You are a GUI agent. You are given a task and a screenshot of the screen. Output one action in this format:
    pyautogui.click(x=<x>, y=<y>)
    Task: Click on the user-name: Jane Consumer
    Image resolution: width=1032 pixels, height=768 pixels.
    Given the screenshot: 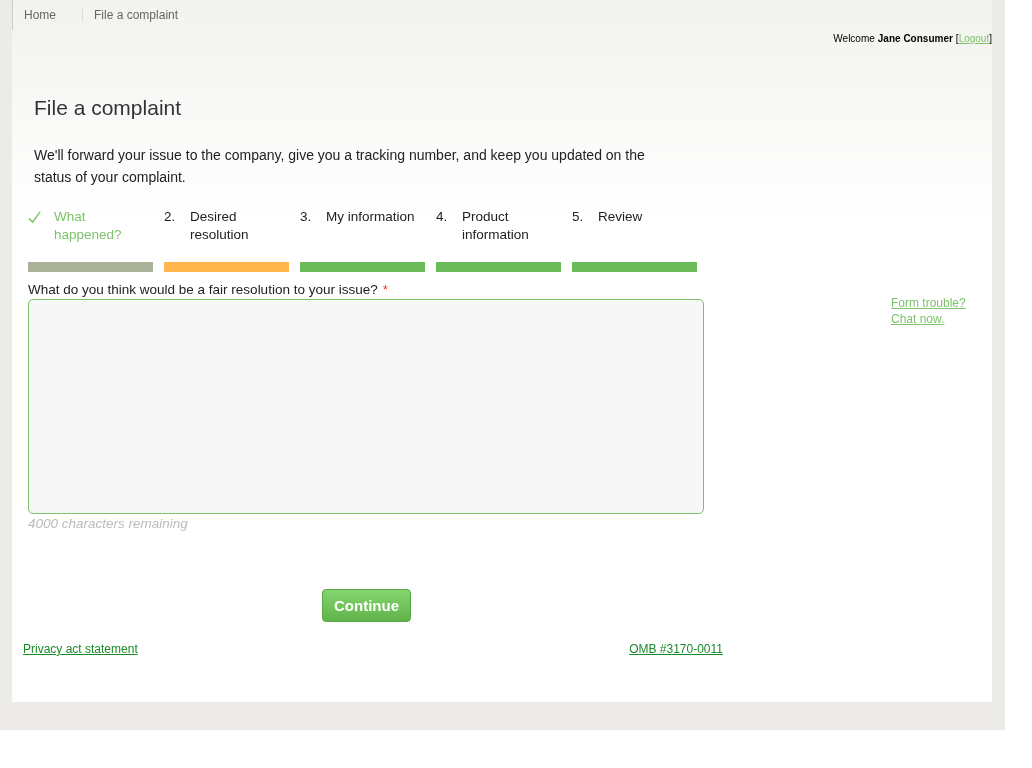 What is the action you would take?
    pyautogui.click(x=915, y=38)
    